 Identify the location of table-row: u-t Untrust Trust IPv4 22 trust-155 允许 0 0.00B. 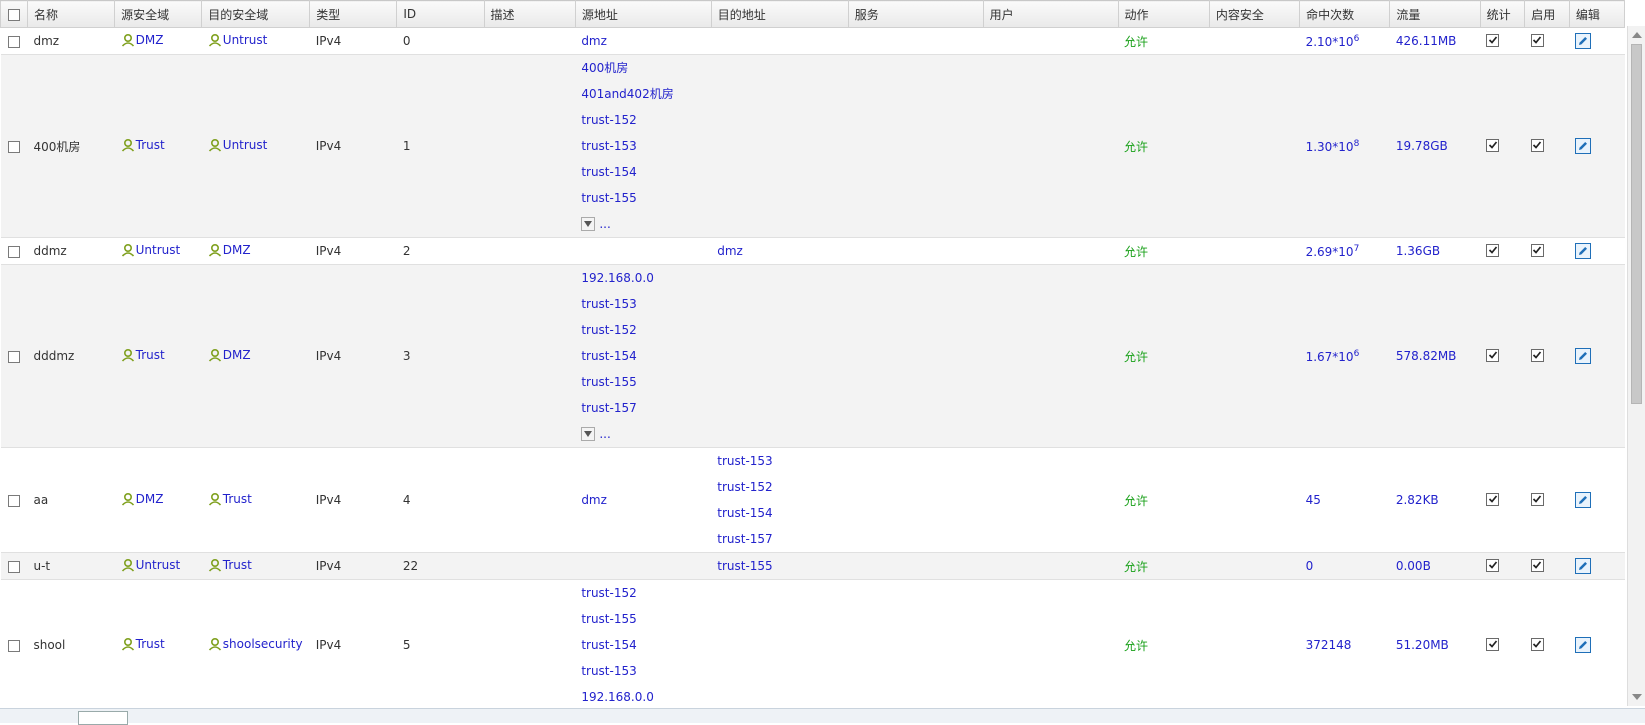
(812, 566).